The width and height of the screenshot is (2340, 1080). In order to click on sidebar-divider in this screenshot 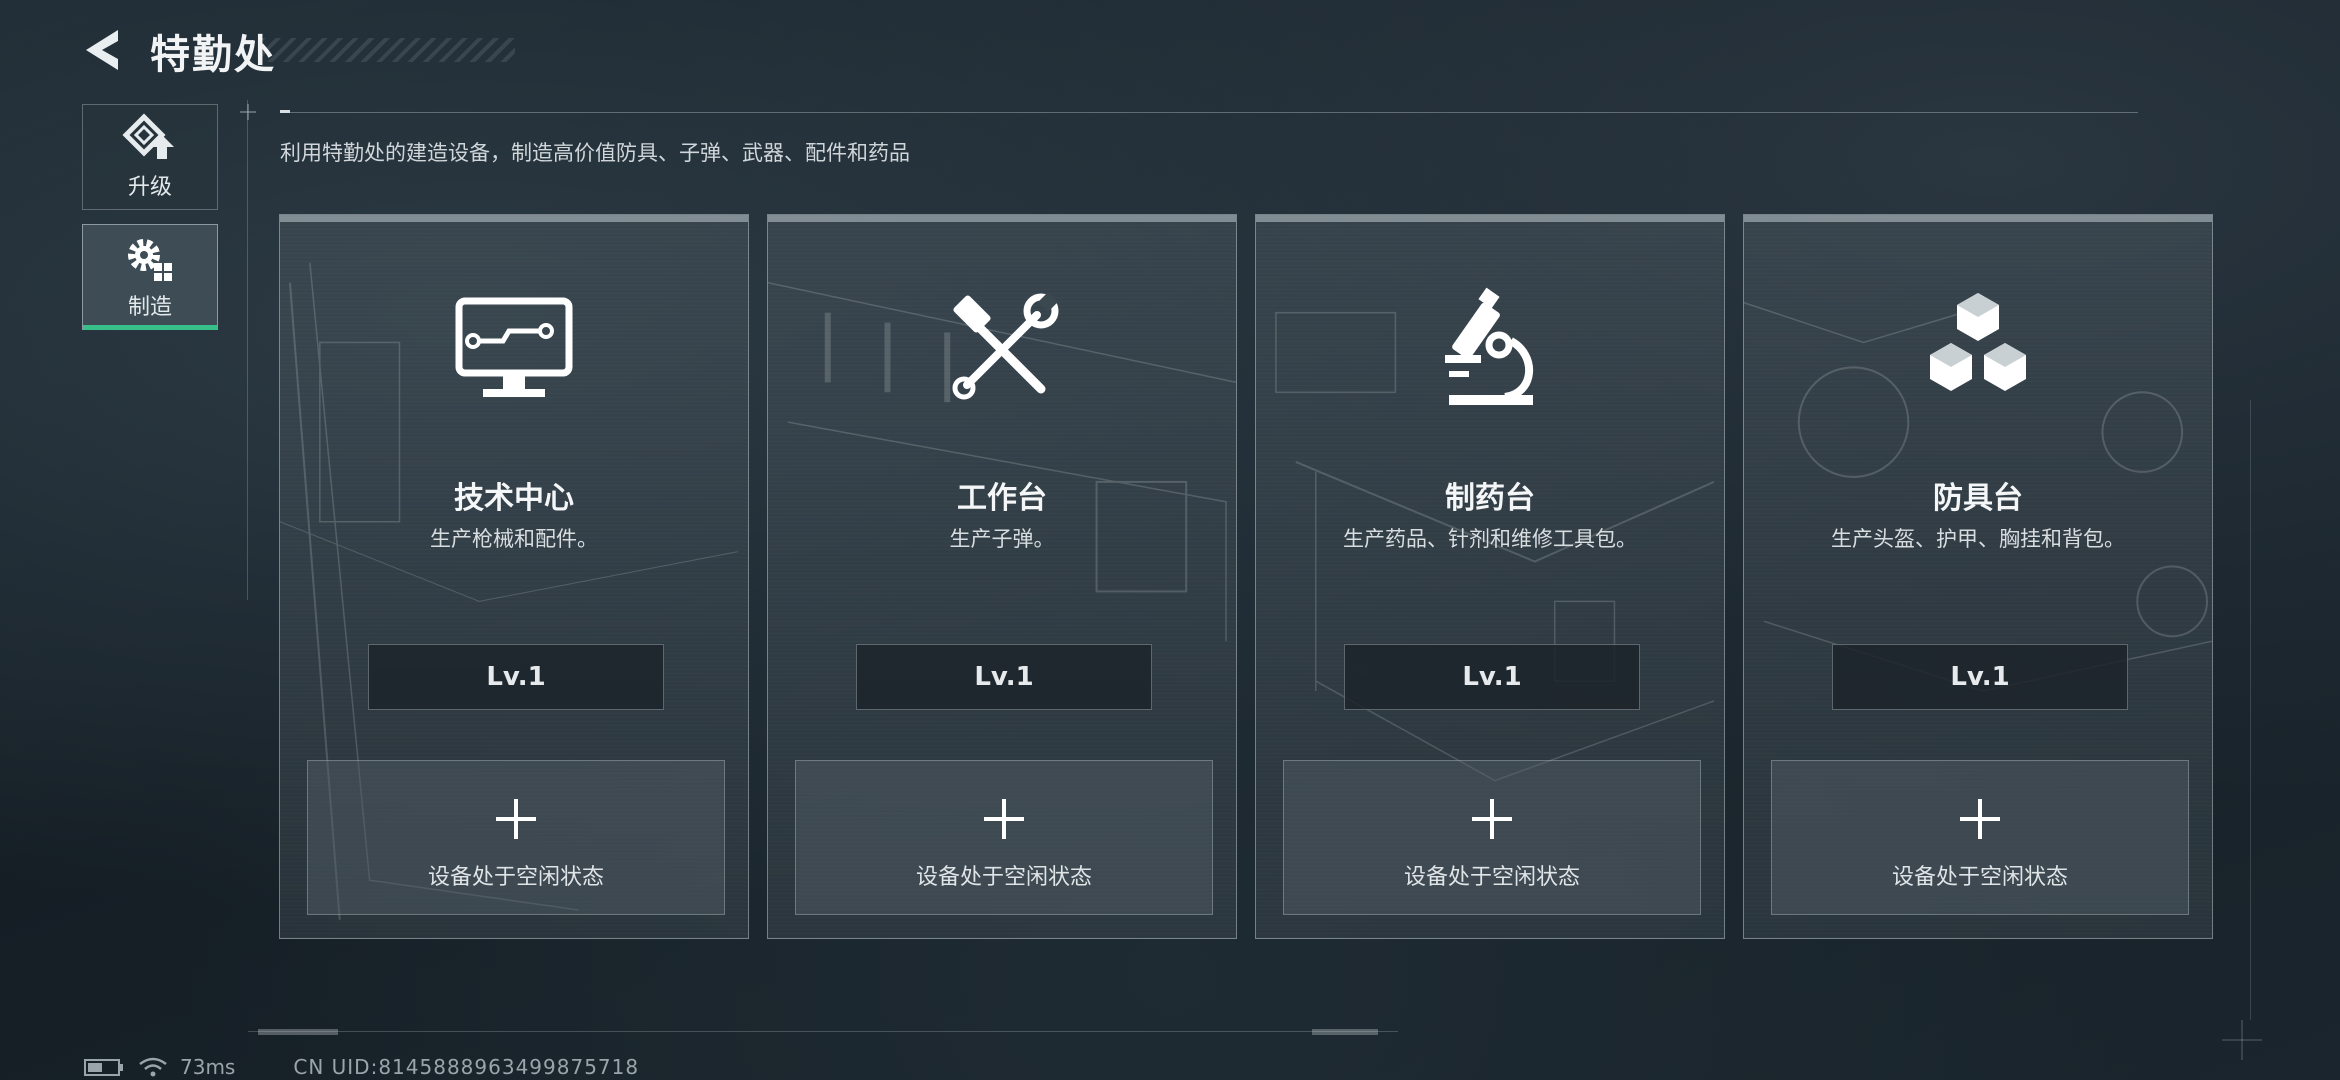, I will do `click(247, 350)`.